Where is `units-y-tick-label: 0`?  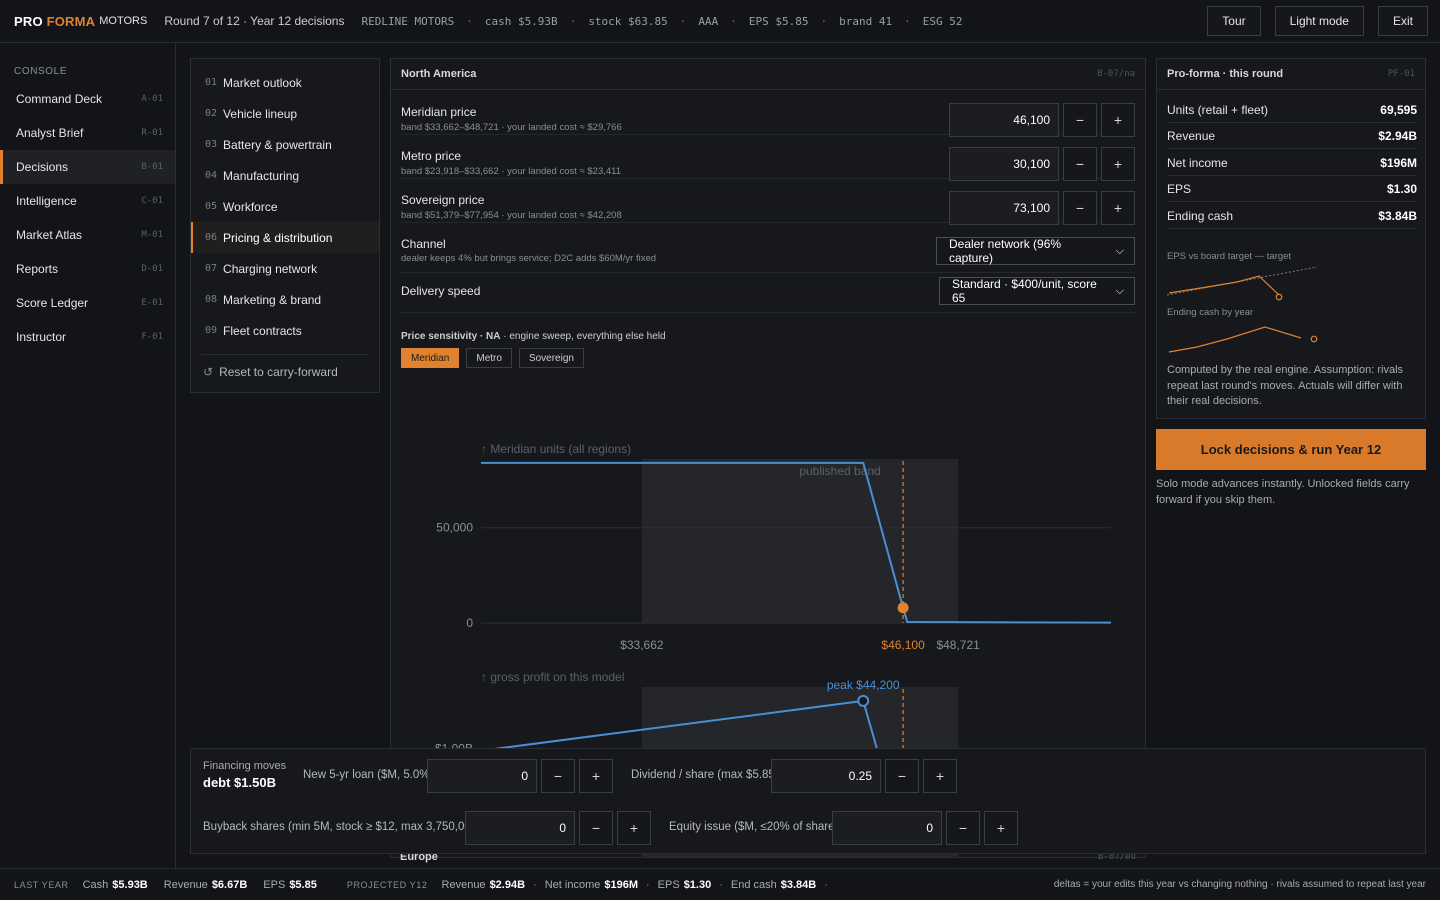
units-y-tick-label: 0 is located at coordinates (469, 623).